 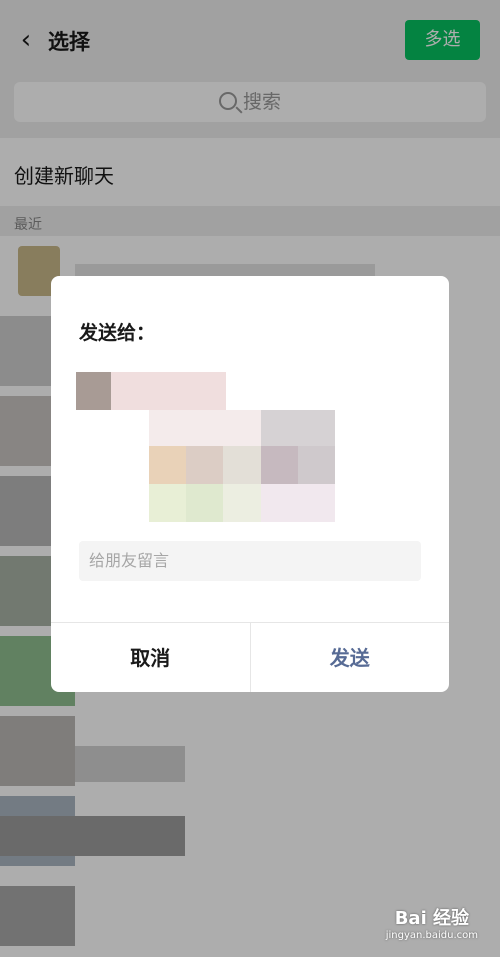 I want to click on watermark: Bai 经验 jingyan.baidu.com, so click(x=432, y=922).